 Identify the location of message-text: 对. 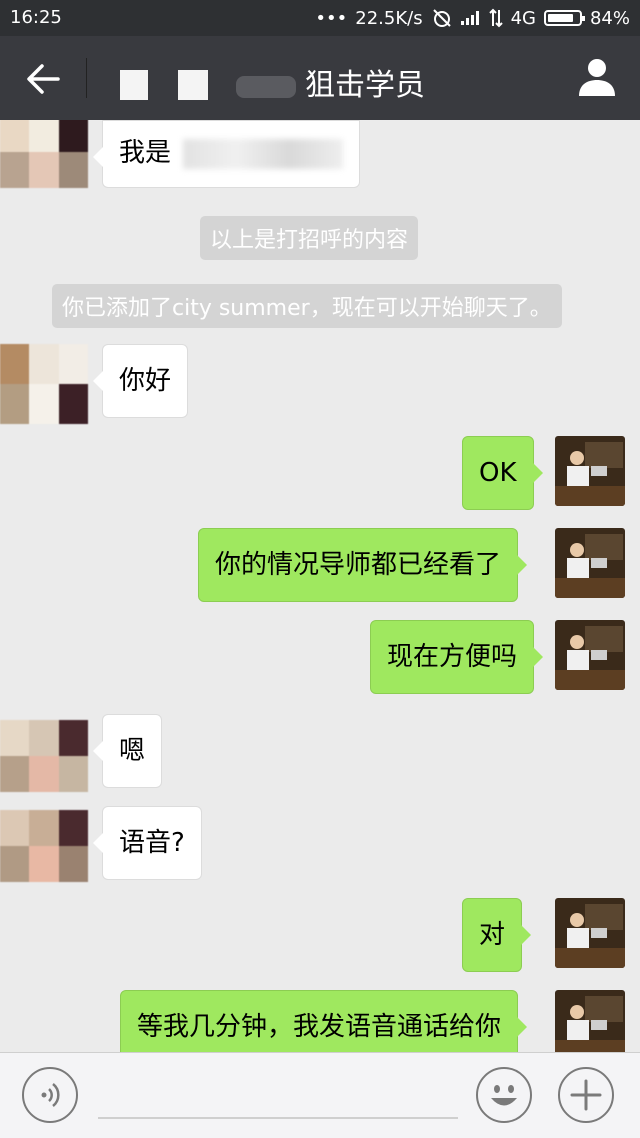
(492, 935).